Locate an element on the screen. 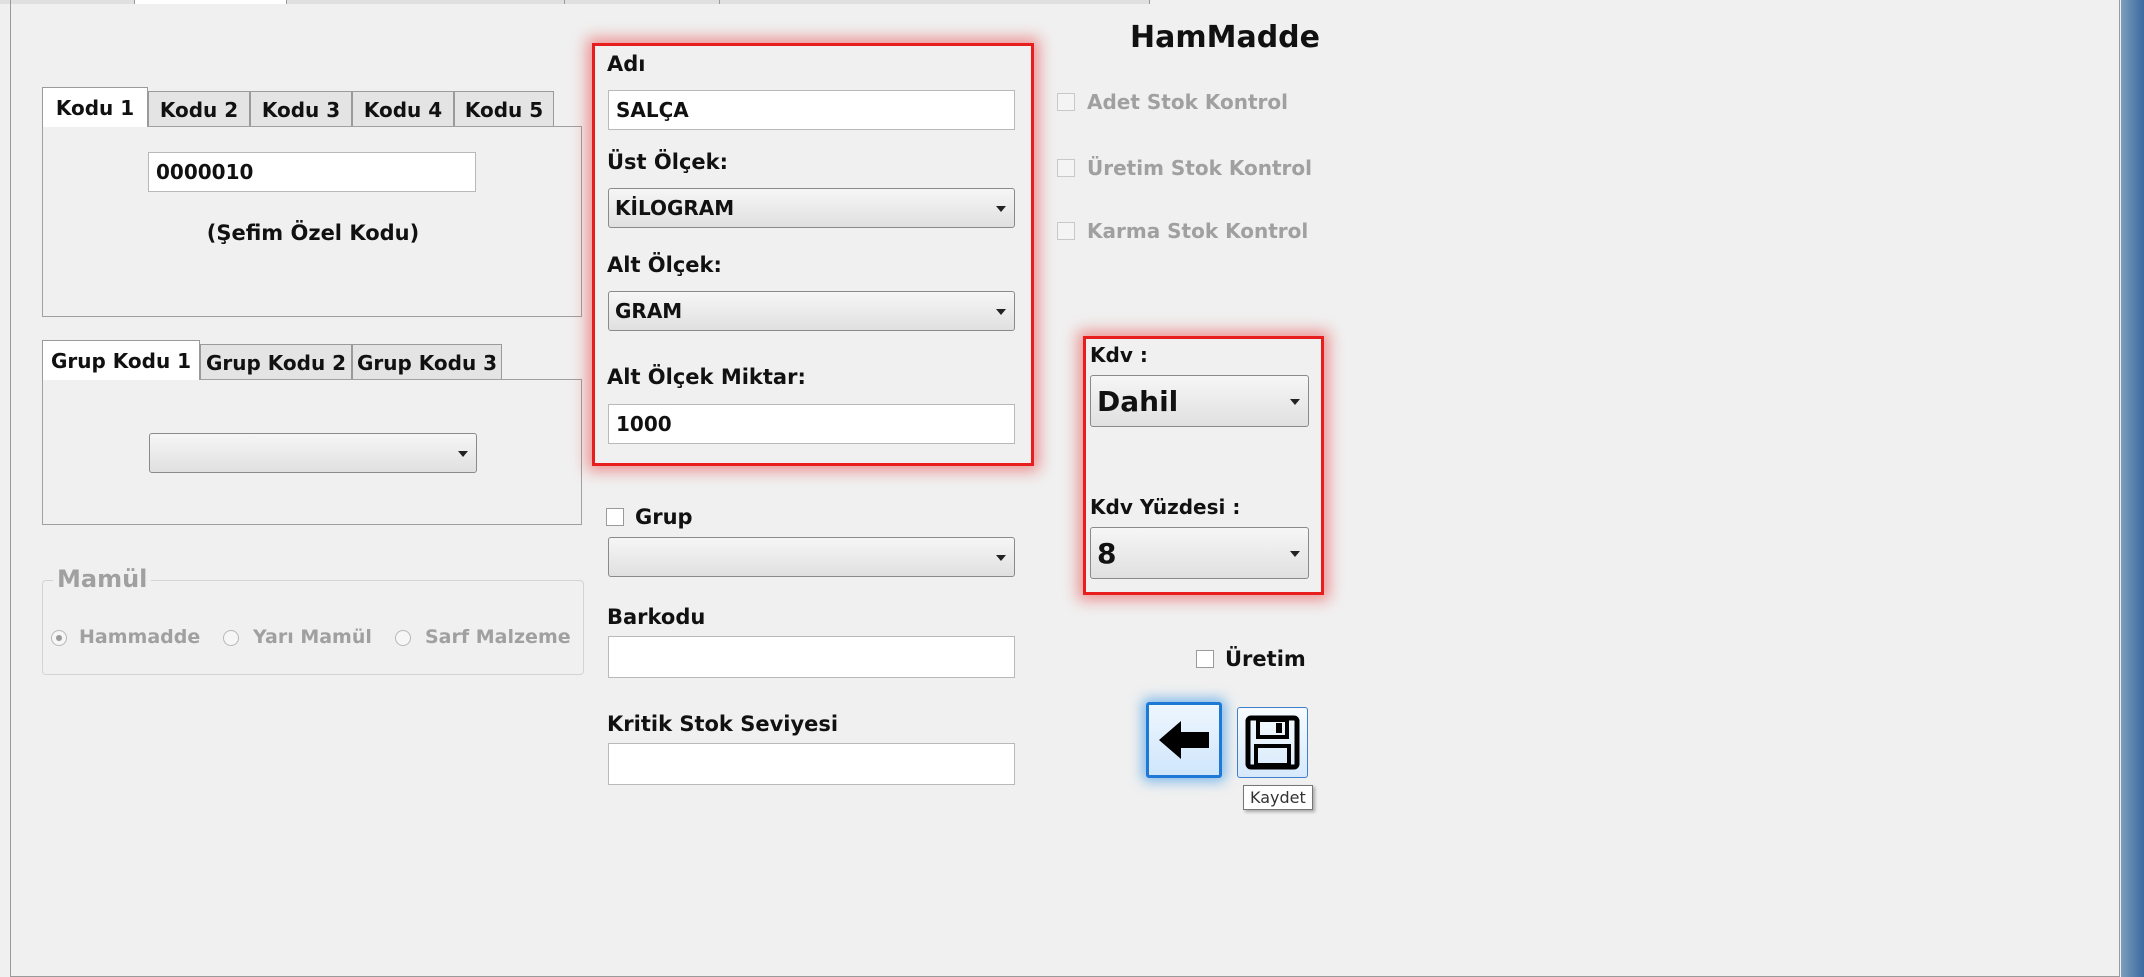 Image resolution: width=2144 pixels, height=977 pixels. kdv-value: Dahil is located at coordinates (1138, 401).